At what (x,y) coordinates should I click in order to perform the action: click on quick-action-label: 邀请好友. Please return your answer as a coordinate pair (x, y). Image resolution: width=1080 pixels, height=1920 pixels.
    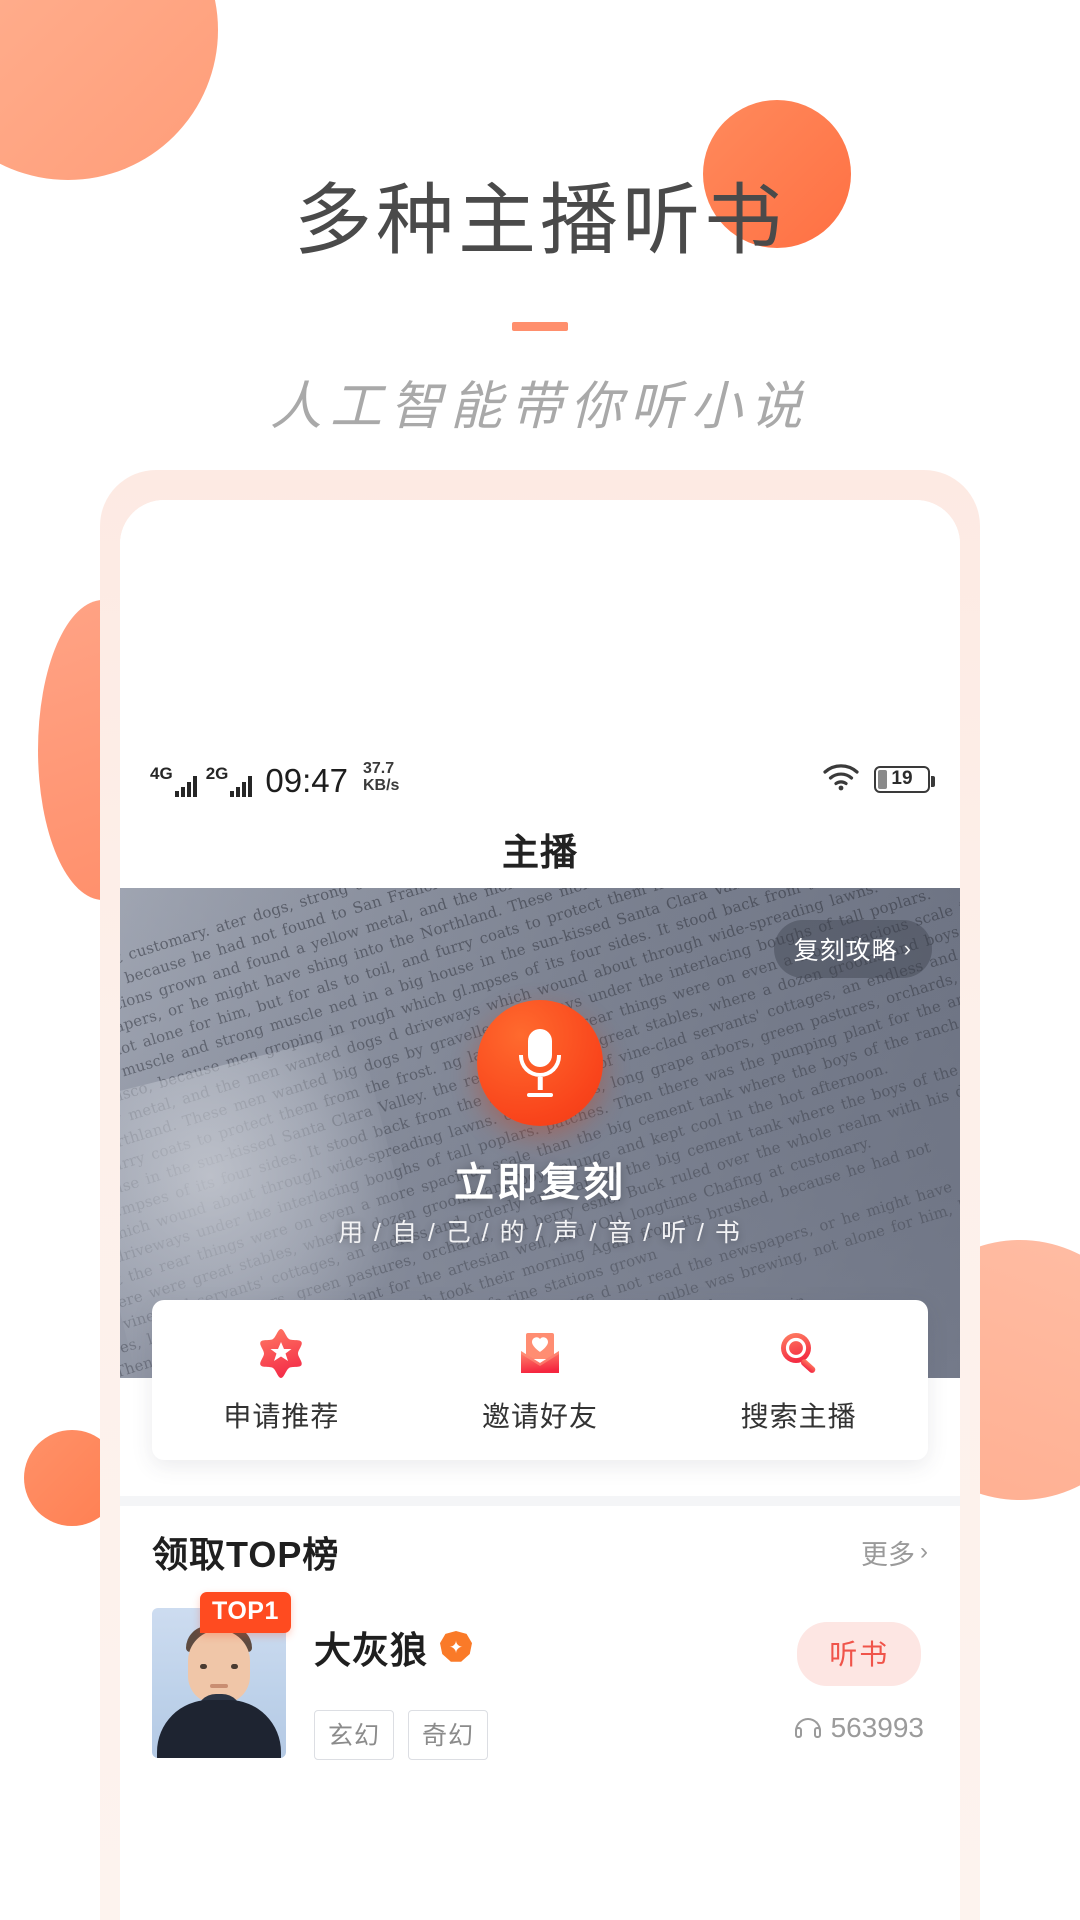
    Looking at the image, I should click on (540, 1416).